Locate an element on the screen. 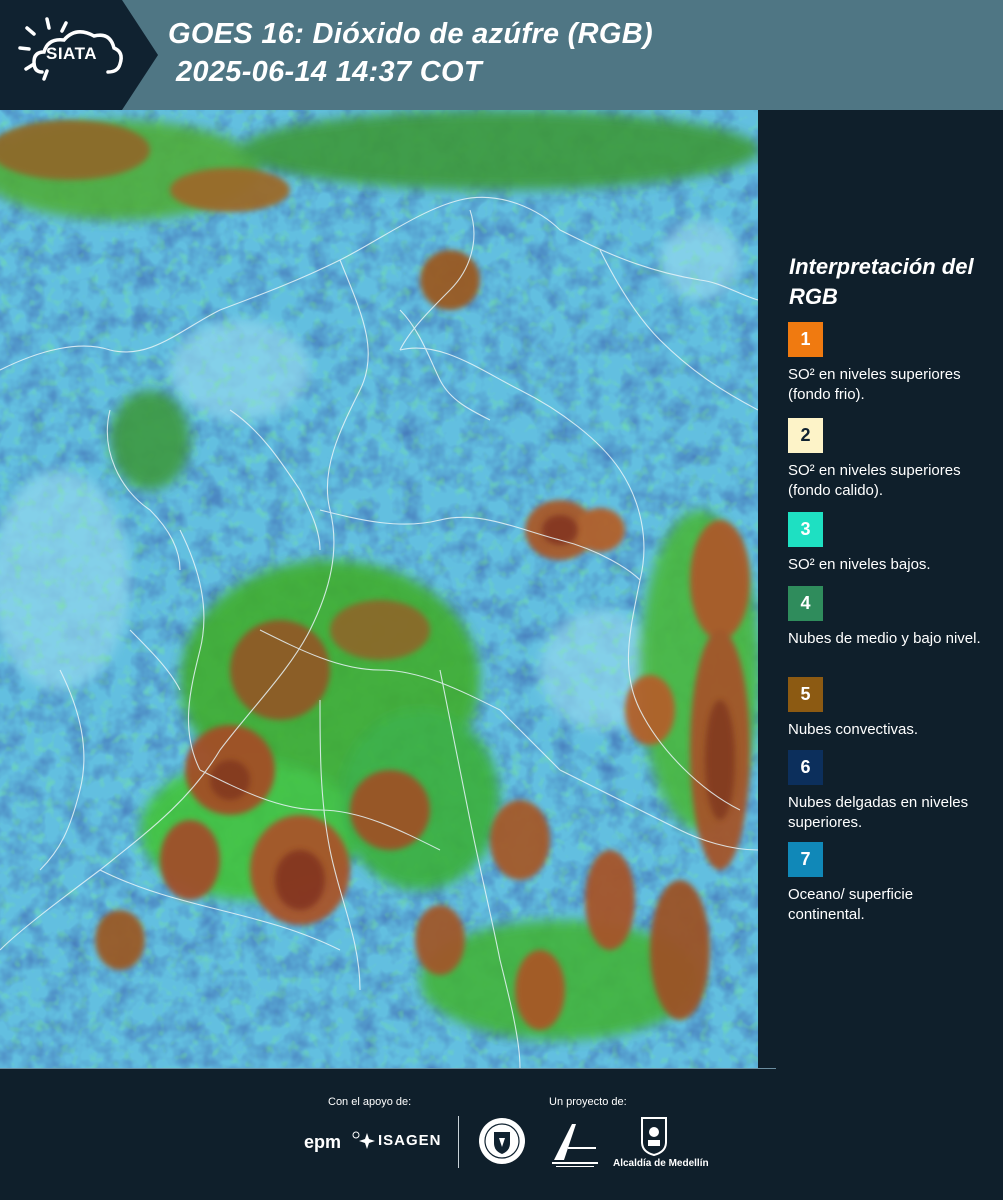  legend-item-label: Nubes delgadas en niveles superiores. is located at coordinates (878, 812).